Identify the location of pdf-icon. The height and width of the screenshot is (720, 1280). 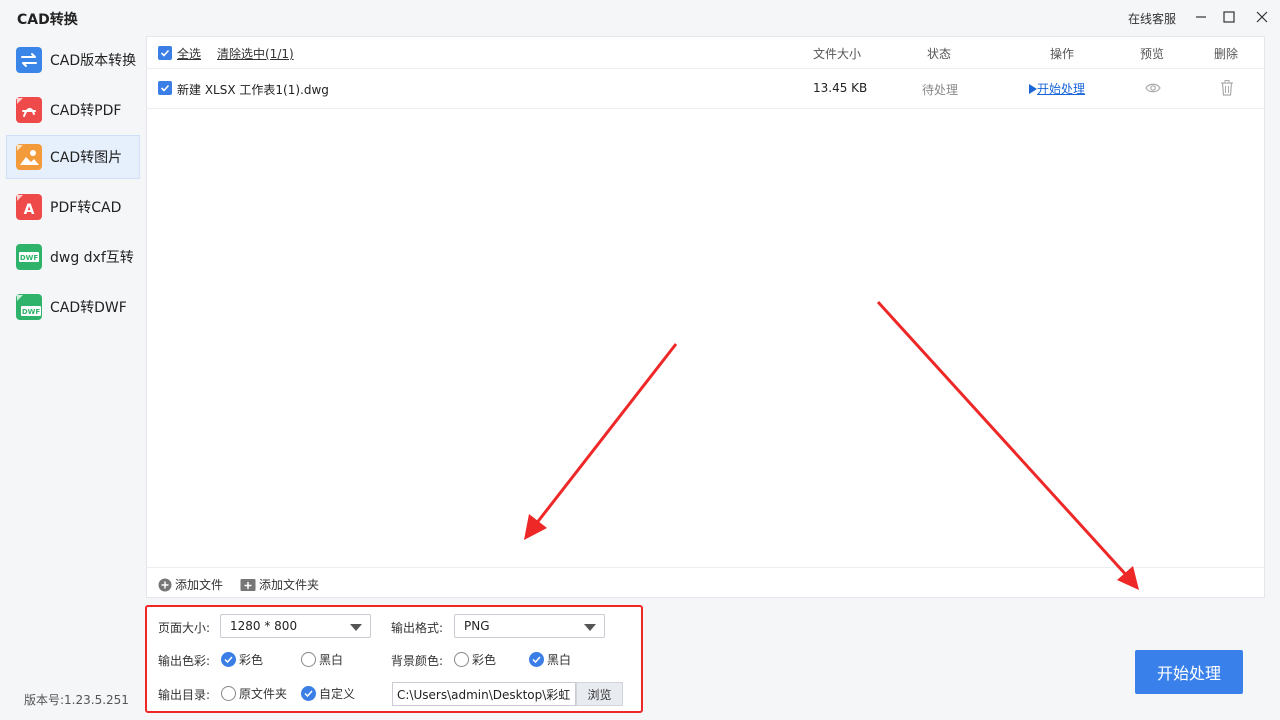
(29, 110).